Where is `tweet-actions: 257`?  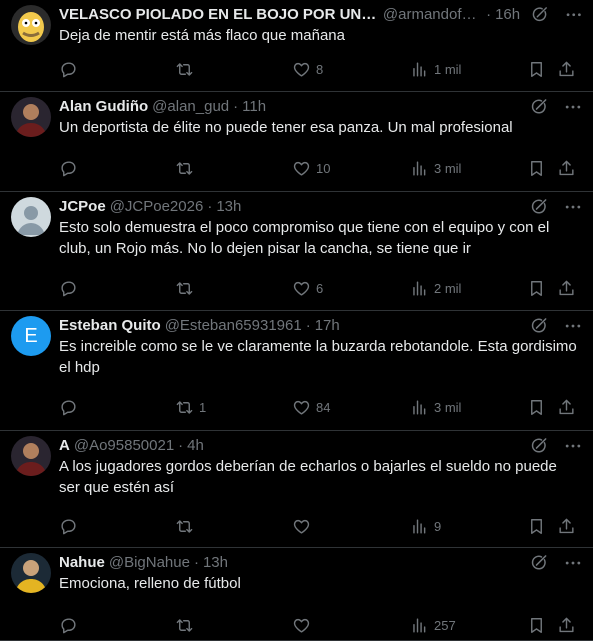 tweet-actions: 257 is located at coordinates (296, 625).